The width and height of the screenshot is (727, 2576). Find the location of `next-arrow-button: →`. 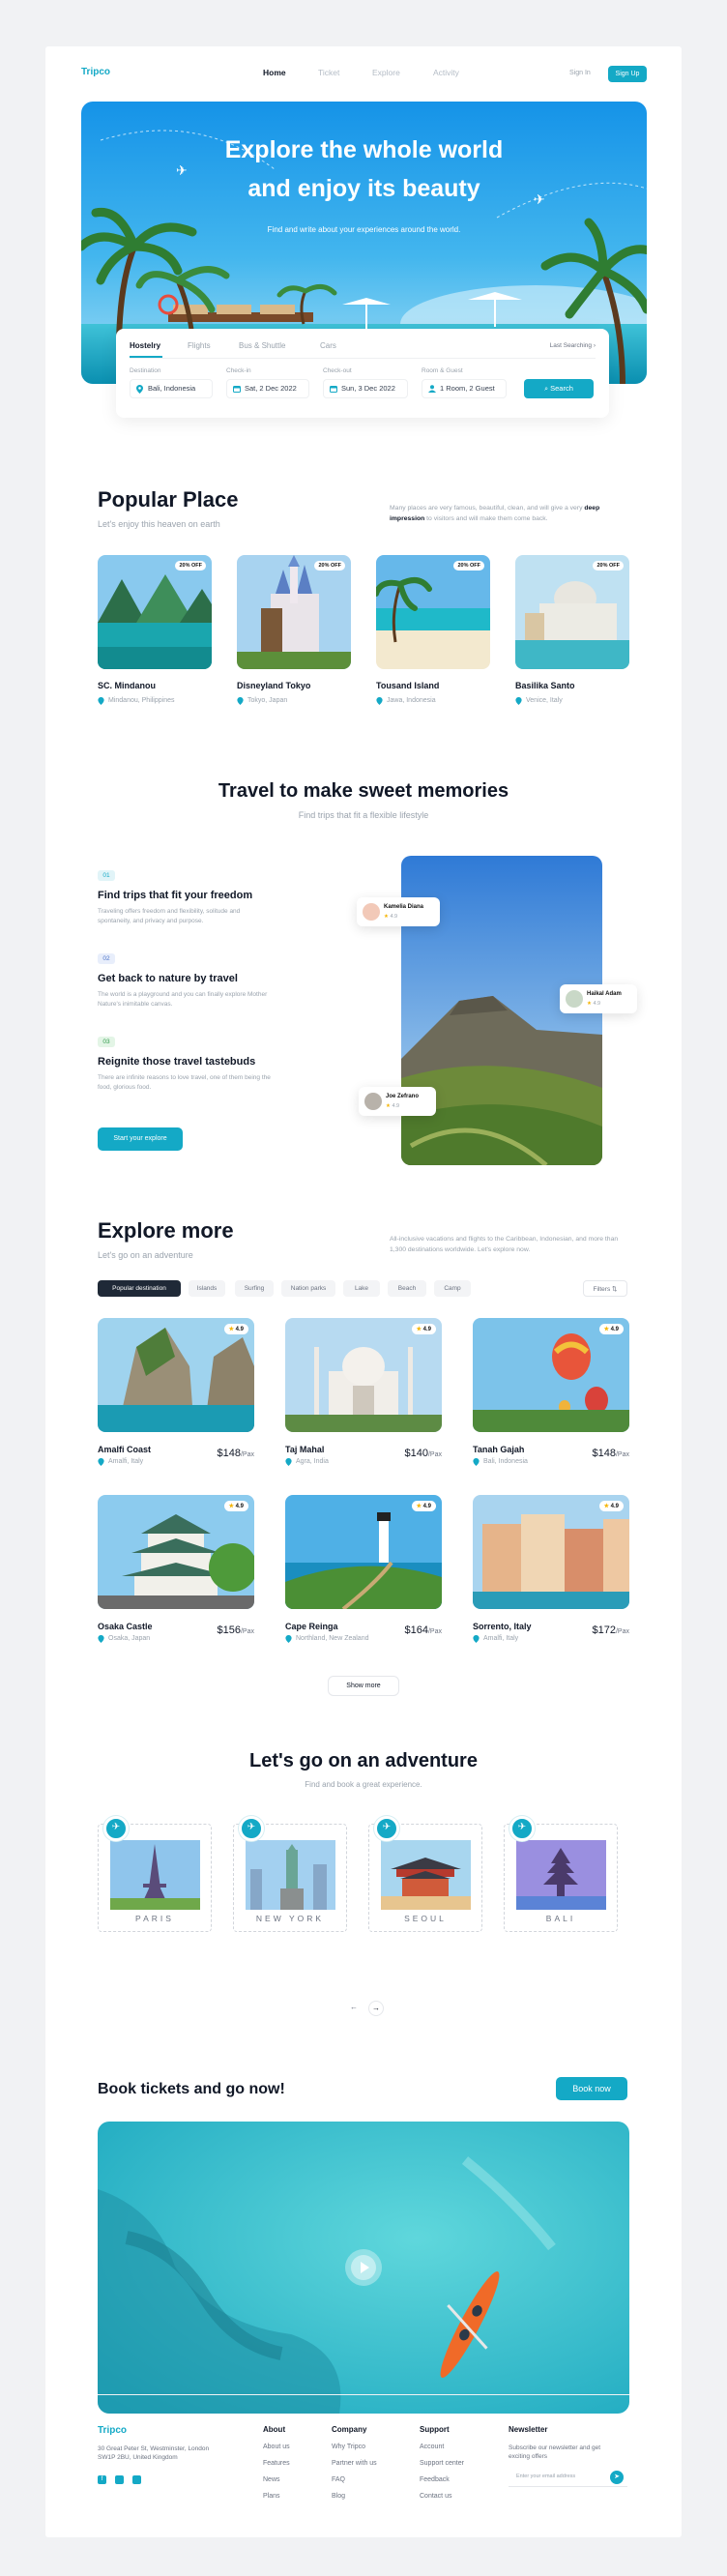

next-arrow-button: → is located at coordinates (376, 2008).